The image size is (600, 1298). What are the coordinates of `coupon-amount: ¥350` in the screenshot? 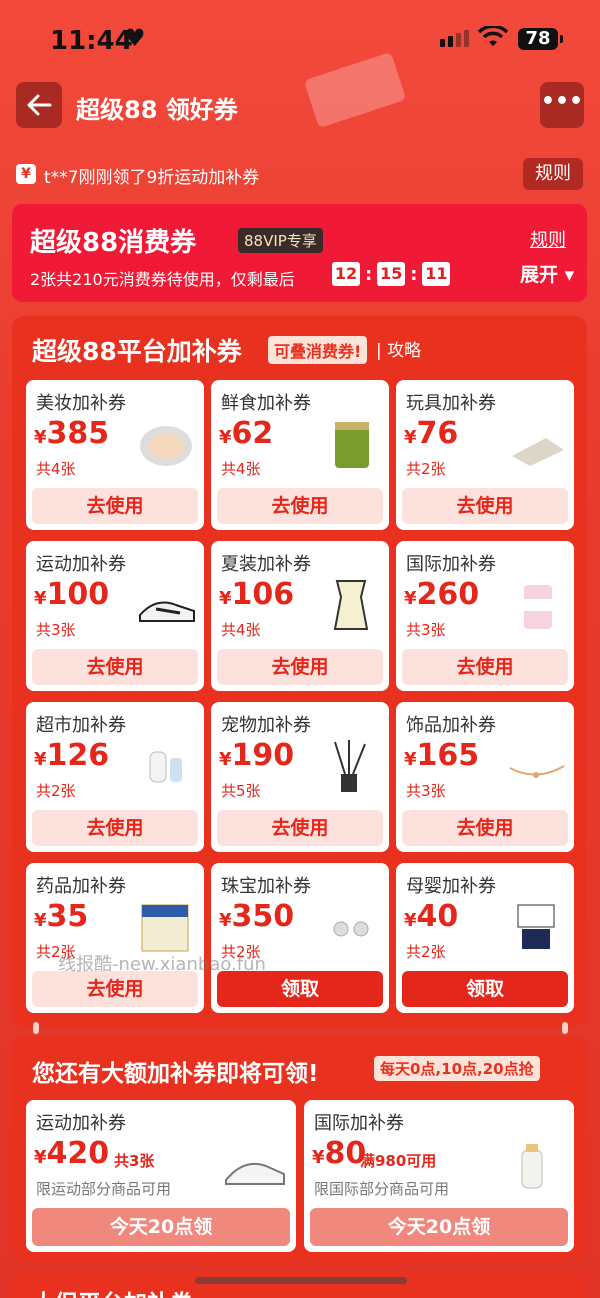 It's located at (256, 916).